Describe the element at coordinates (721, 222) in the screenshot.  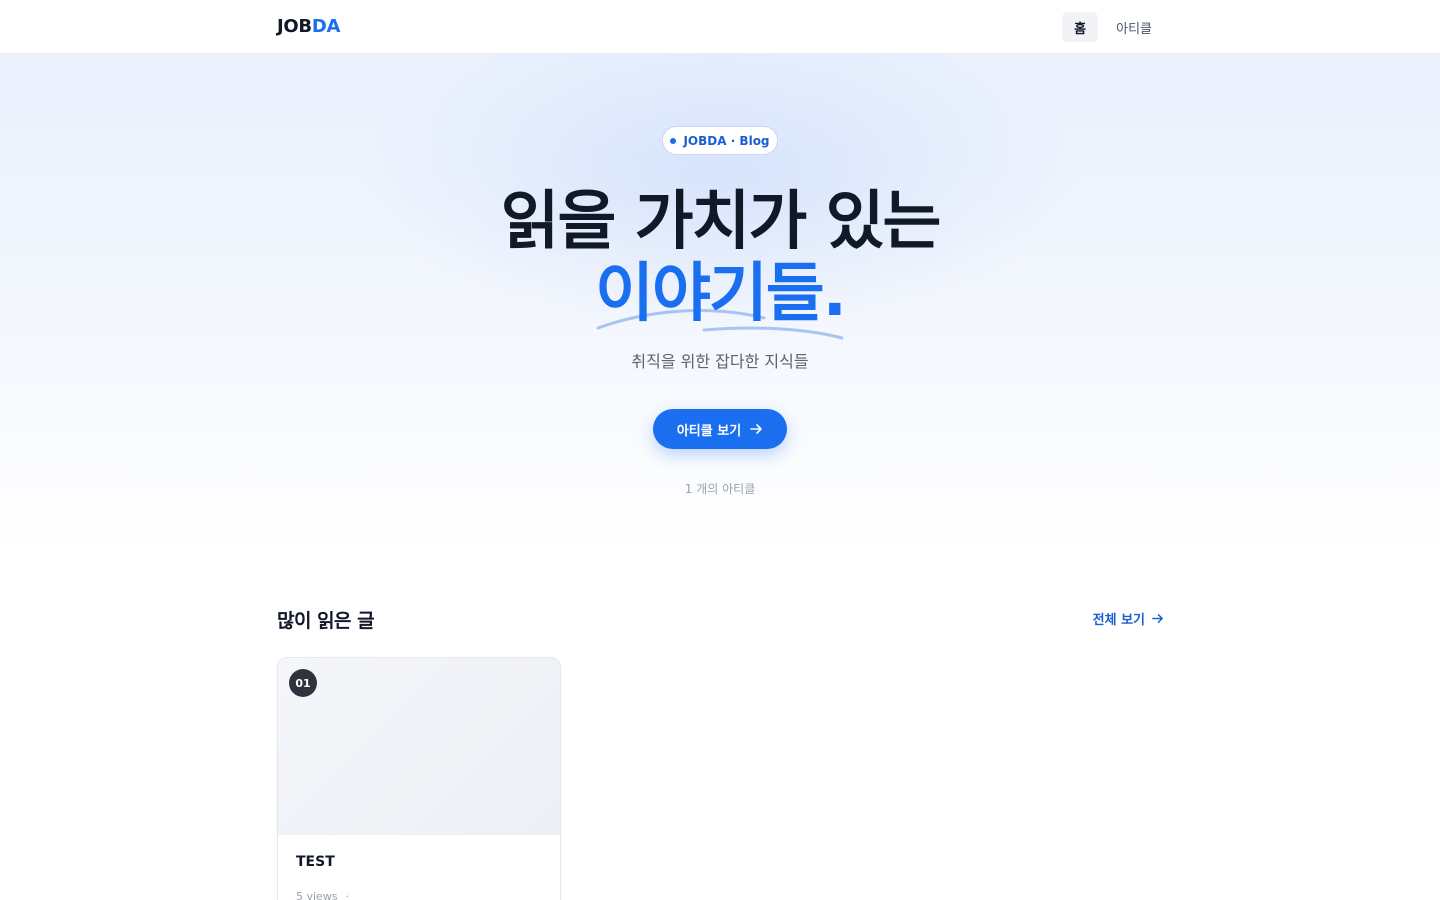
I see `hero-title-line1: 읽을 가치가 있는` at that location.